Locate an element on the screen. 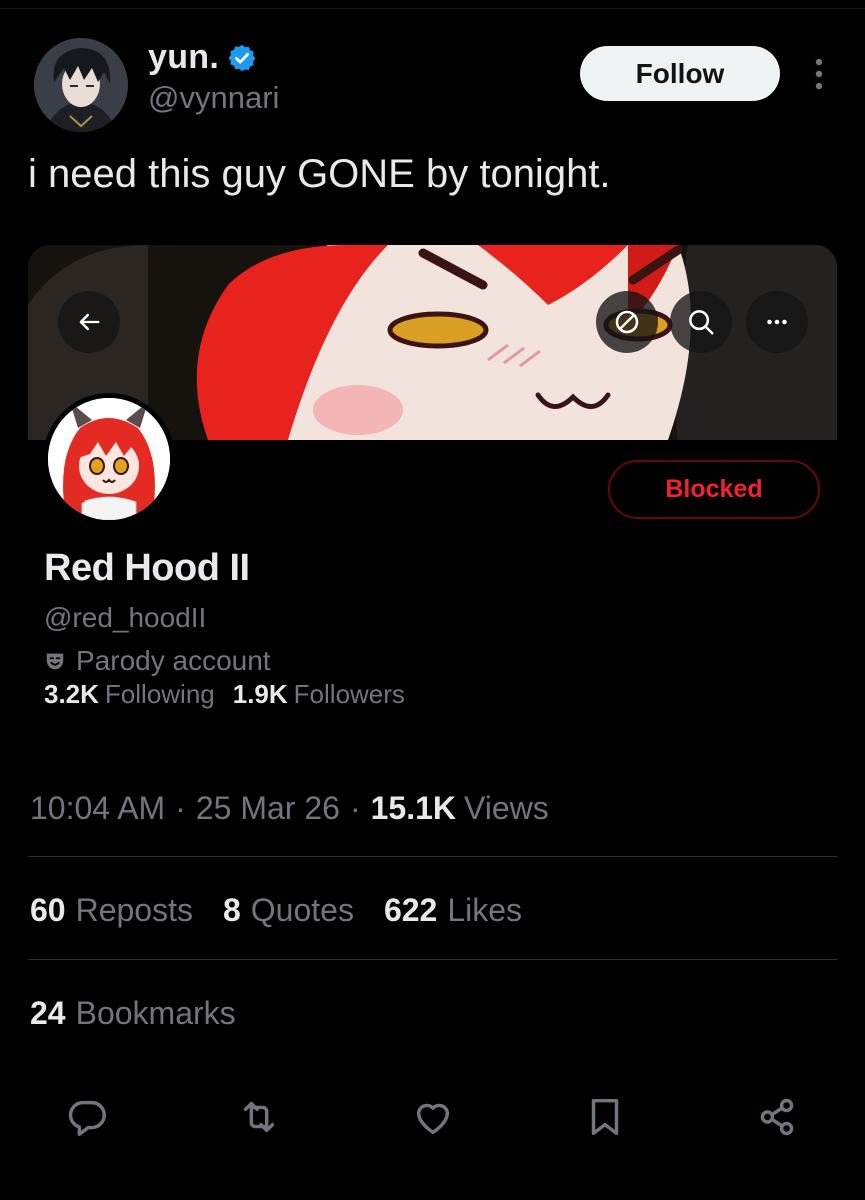 This screenshot has width=865, height=1200. tweet-date: 25 Mar 26 is located at coordinates (268, 808).